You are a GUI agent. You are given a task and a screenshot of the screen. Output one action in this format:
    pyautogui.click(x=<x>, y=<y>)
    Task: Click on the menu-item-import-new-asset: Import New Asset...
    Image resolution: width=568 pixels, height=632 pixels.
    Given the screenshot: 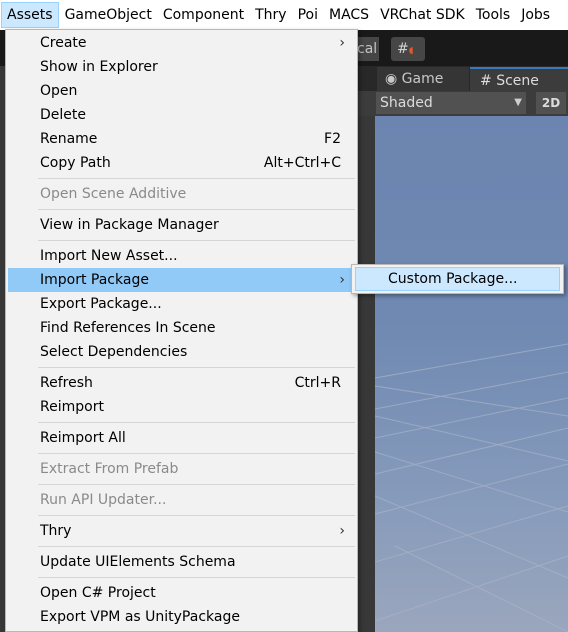 What is the action you would take?
    pyautogui.click(x=181, y=256)
    